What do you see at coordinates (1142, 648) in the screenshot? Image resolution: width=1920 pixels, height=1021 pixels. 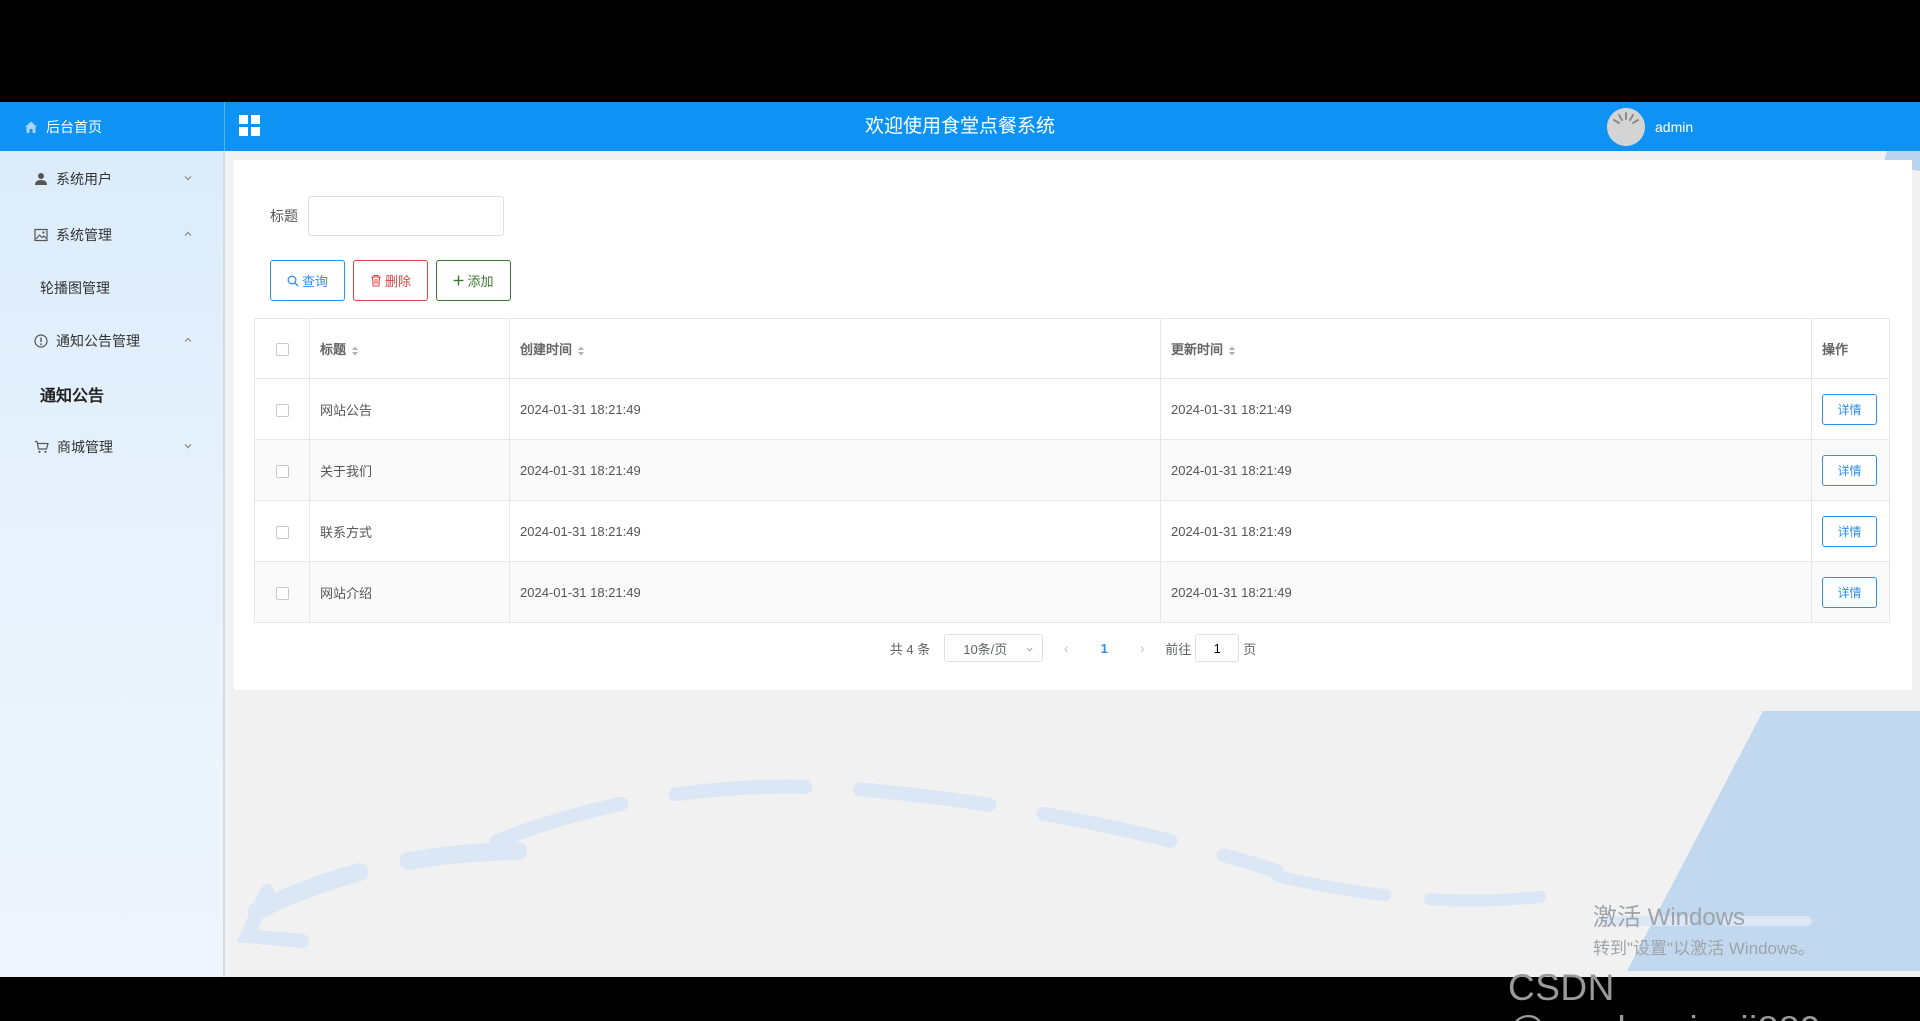 I see `next-page-icon: ›` at bounding box center [1142, 648].